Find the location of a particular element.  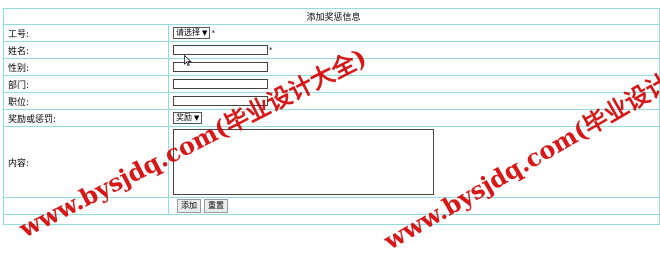

type-select-value: 奖励 is located at coordinates (184, 117).